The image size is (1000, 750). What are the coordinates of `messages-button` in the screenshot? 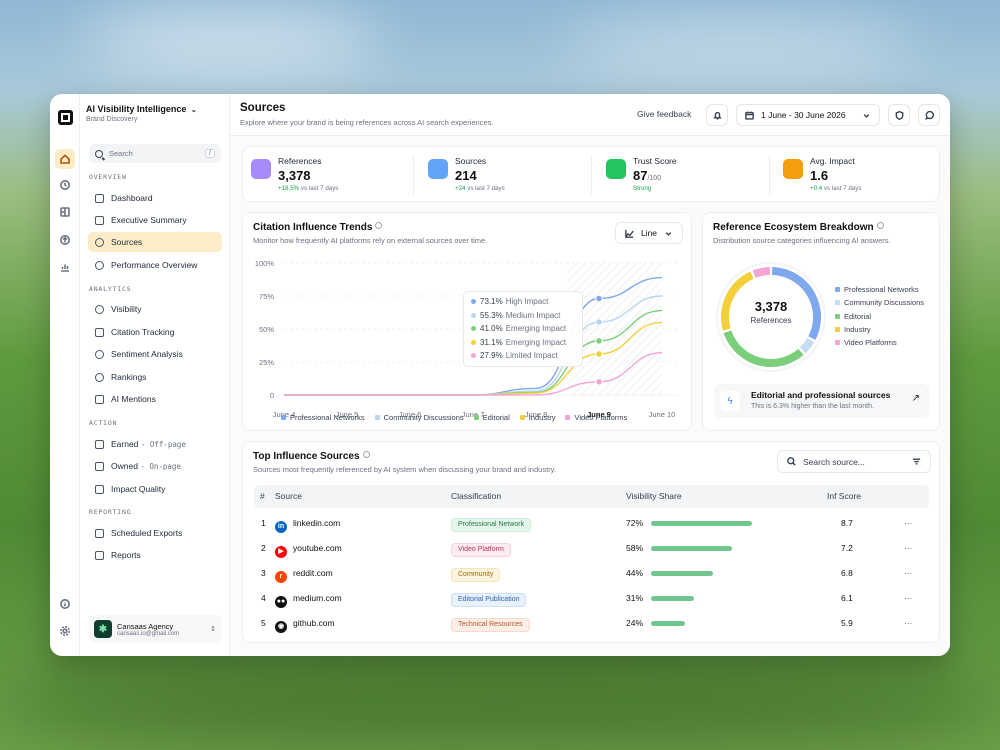 It's located at (929, 115).